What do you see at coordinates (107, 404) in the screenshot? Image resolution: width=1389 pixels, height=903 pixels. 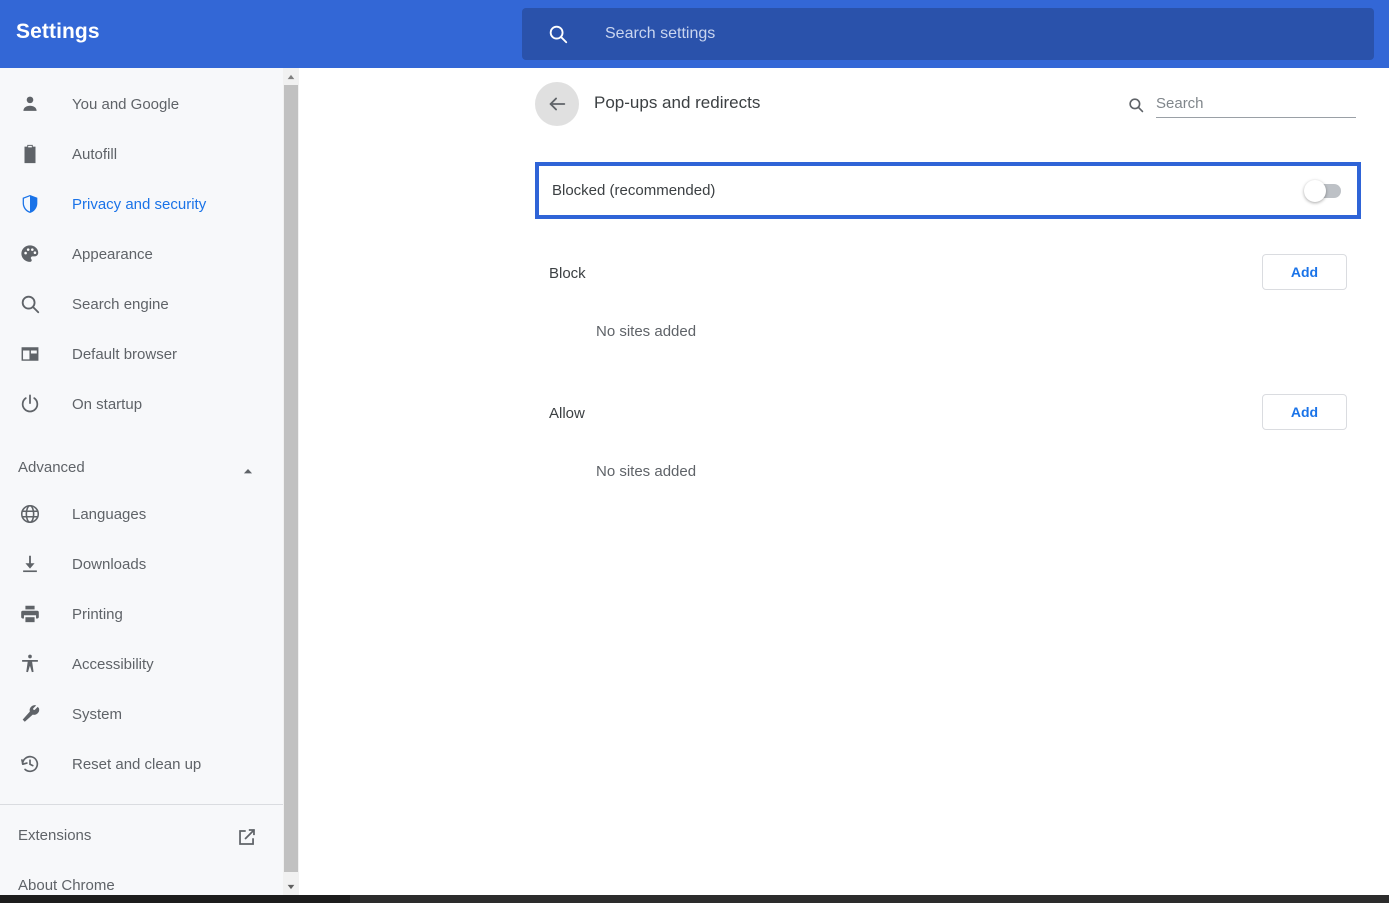 I see `sidebar-item-label: On startup` at bounding box center [107, 404].